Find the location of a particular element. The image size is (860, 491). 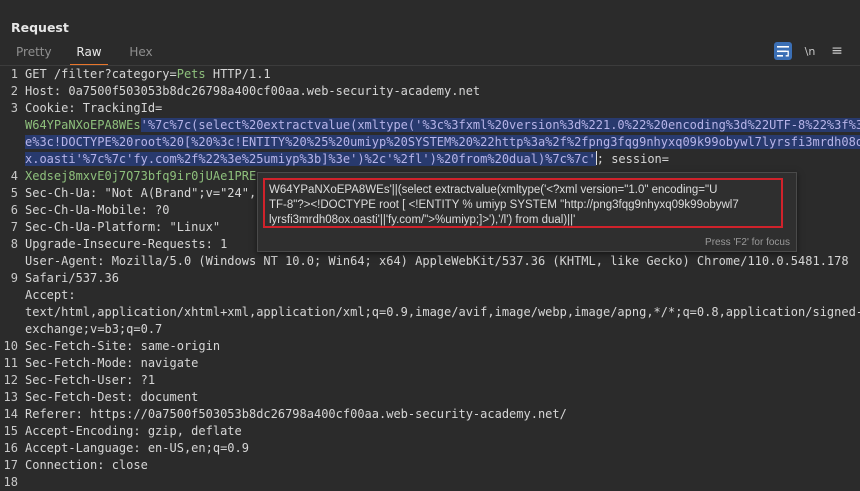

cookie-header: Cookie: TrackingId= is located at coordinates (94, 108).